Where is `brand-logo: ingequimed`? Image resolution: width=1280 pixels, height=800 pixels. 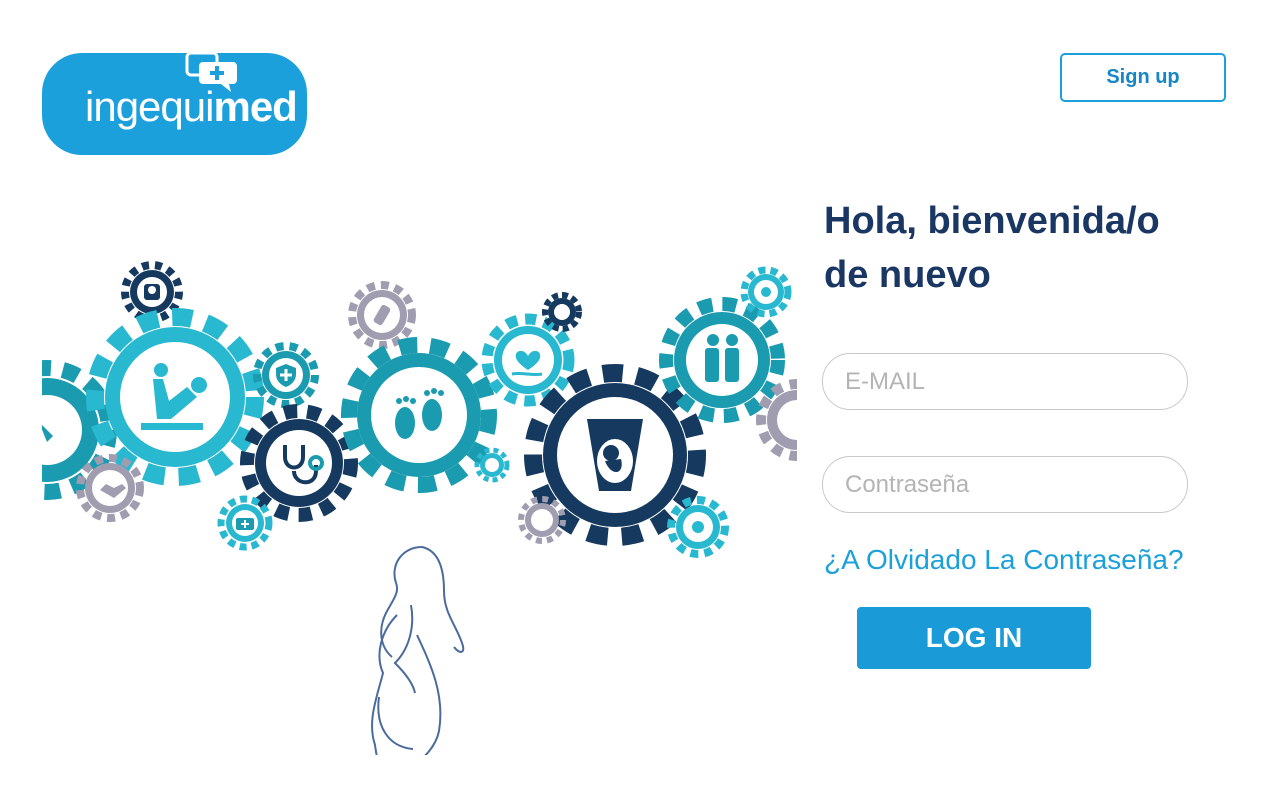
brand-logo: ingequimed is located at coordinates (174, 103).